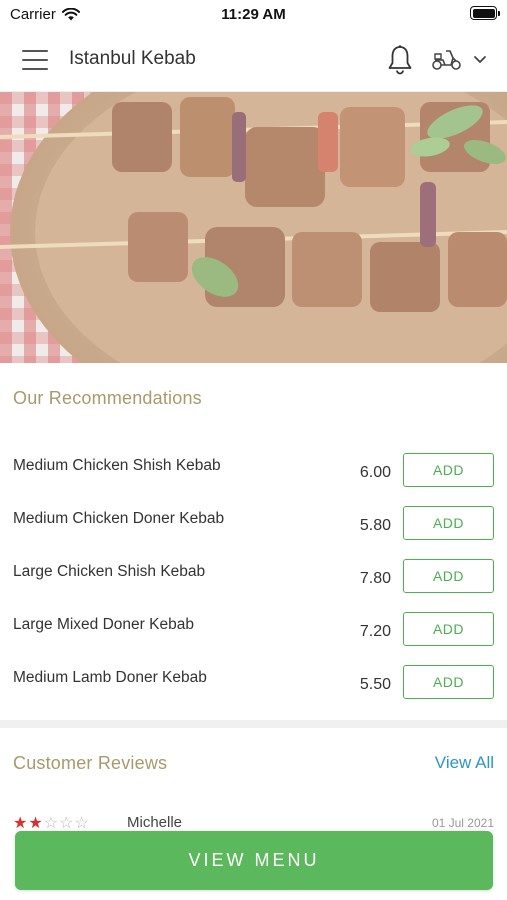 This screenshot has width=507, height=900. Describe the element at coordinates (253, 60) in the screenshot. I see `app-header: Istanbul Kebab` at that location.